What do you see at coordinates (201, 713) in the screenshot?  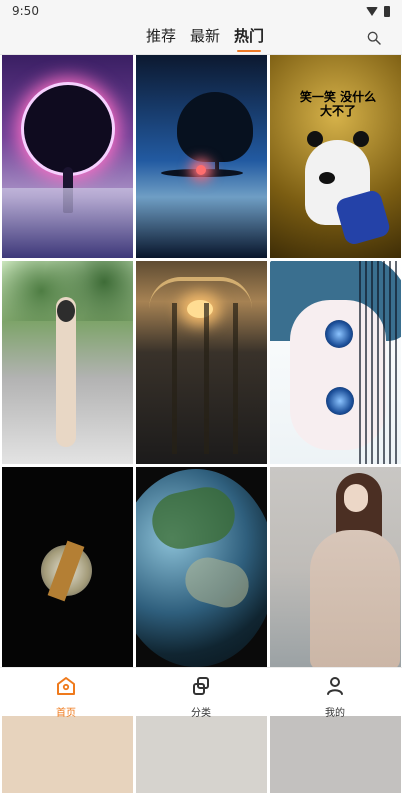 I see `nav-category-label: 分类` at bounding box center [201, 713].